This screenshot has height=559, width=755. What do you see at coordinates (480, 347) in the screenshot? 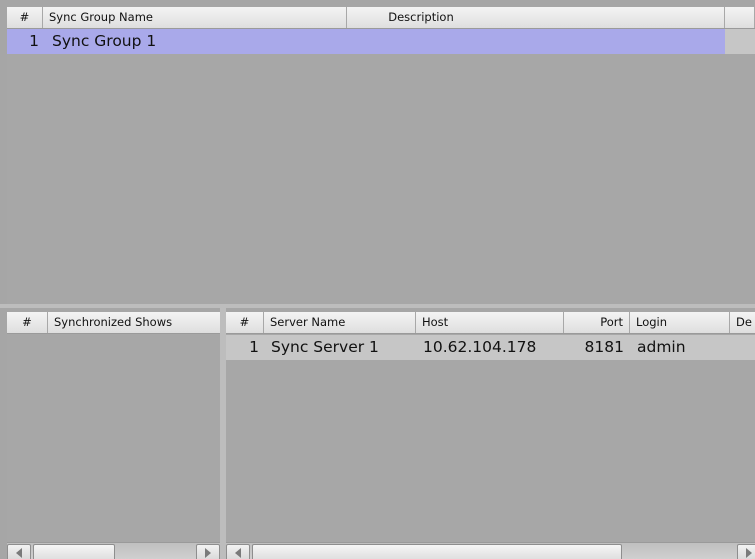
I see `row-host: 10.62.104.178` at bounding box center [480, 347].